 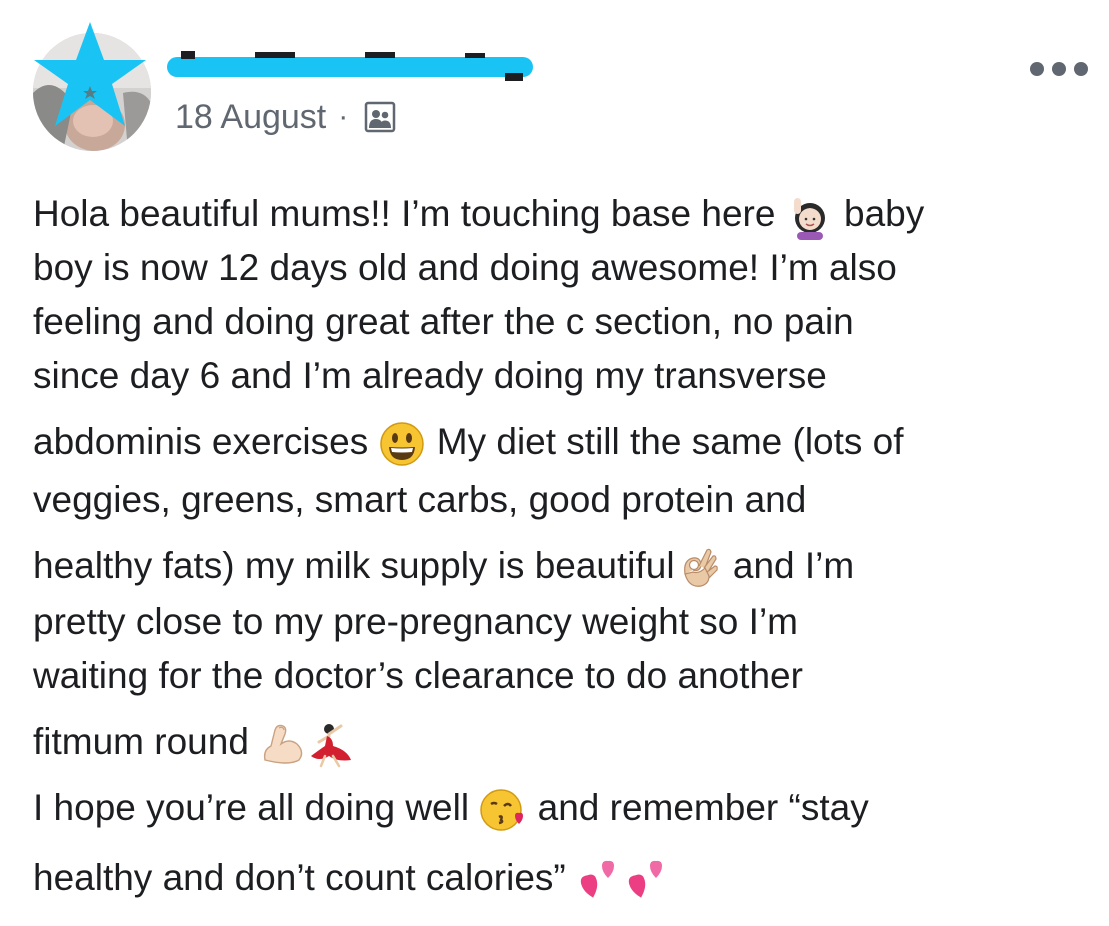 What do you see at coordinates (402, 444) in the screenshot?
I see `grinning-face-emoji` at bounding box center [402, 444].